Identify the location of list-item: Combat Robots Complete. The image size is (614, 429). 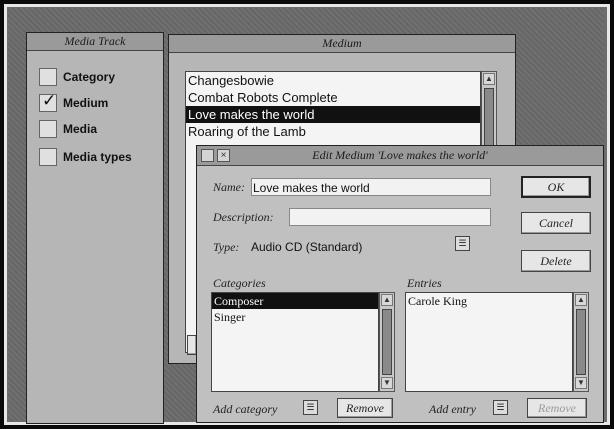
(333, 97).